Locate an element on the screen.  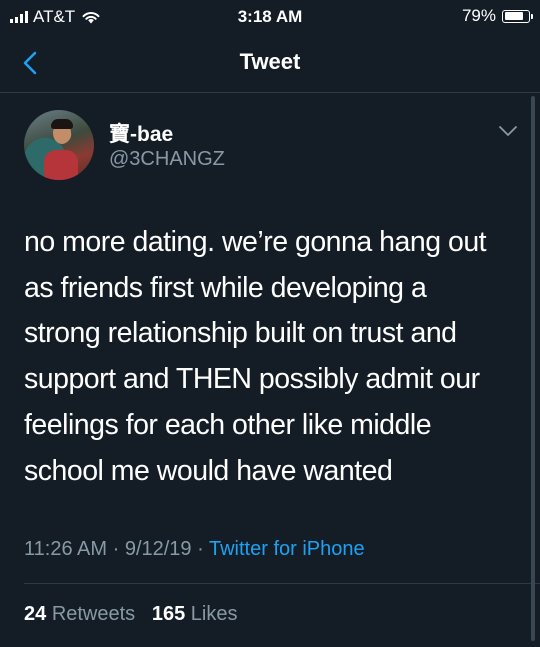
status-right: 79% is located at coordinates (497, 16).